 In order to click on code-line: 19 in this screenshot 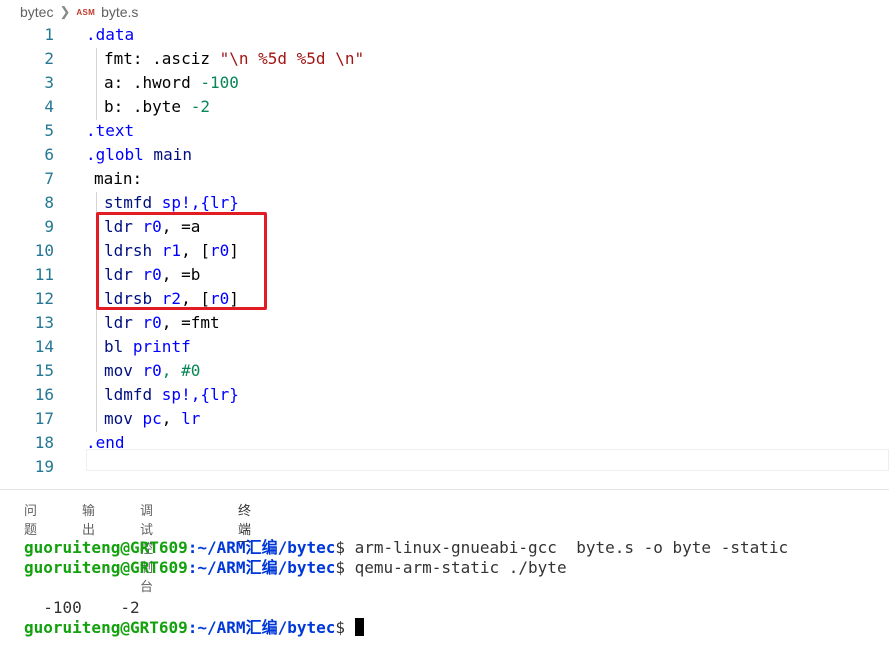, I will do `click(444, 467)`.